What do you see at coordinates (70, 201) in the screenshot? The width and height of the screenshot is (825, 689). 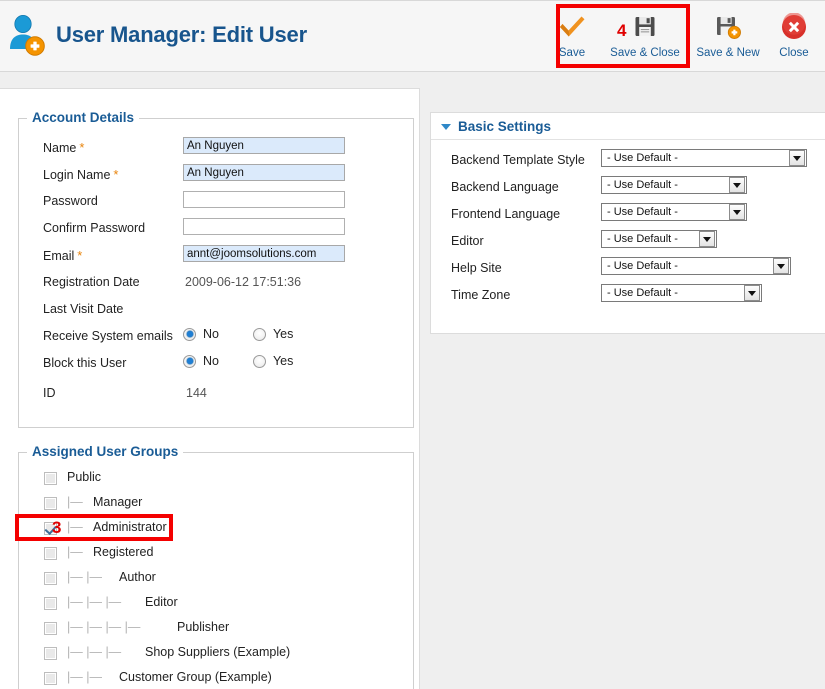 I see `label-password: Password` at bounding box center [70, 201].